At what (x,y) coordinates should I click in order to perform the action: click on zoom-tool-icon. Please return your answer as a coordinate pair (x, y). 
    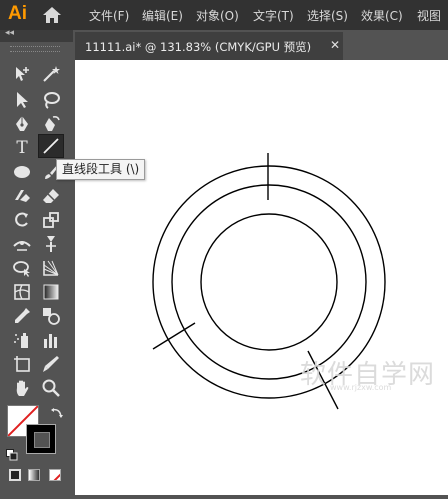
    Looking at the image, I should click on (51, 388).